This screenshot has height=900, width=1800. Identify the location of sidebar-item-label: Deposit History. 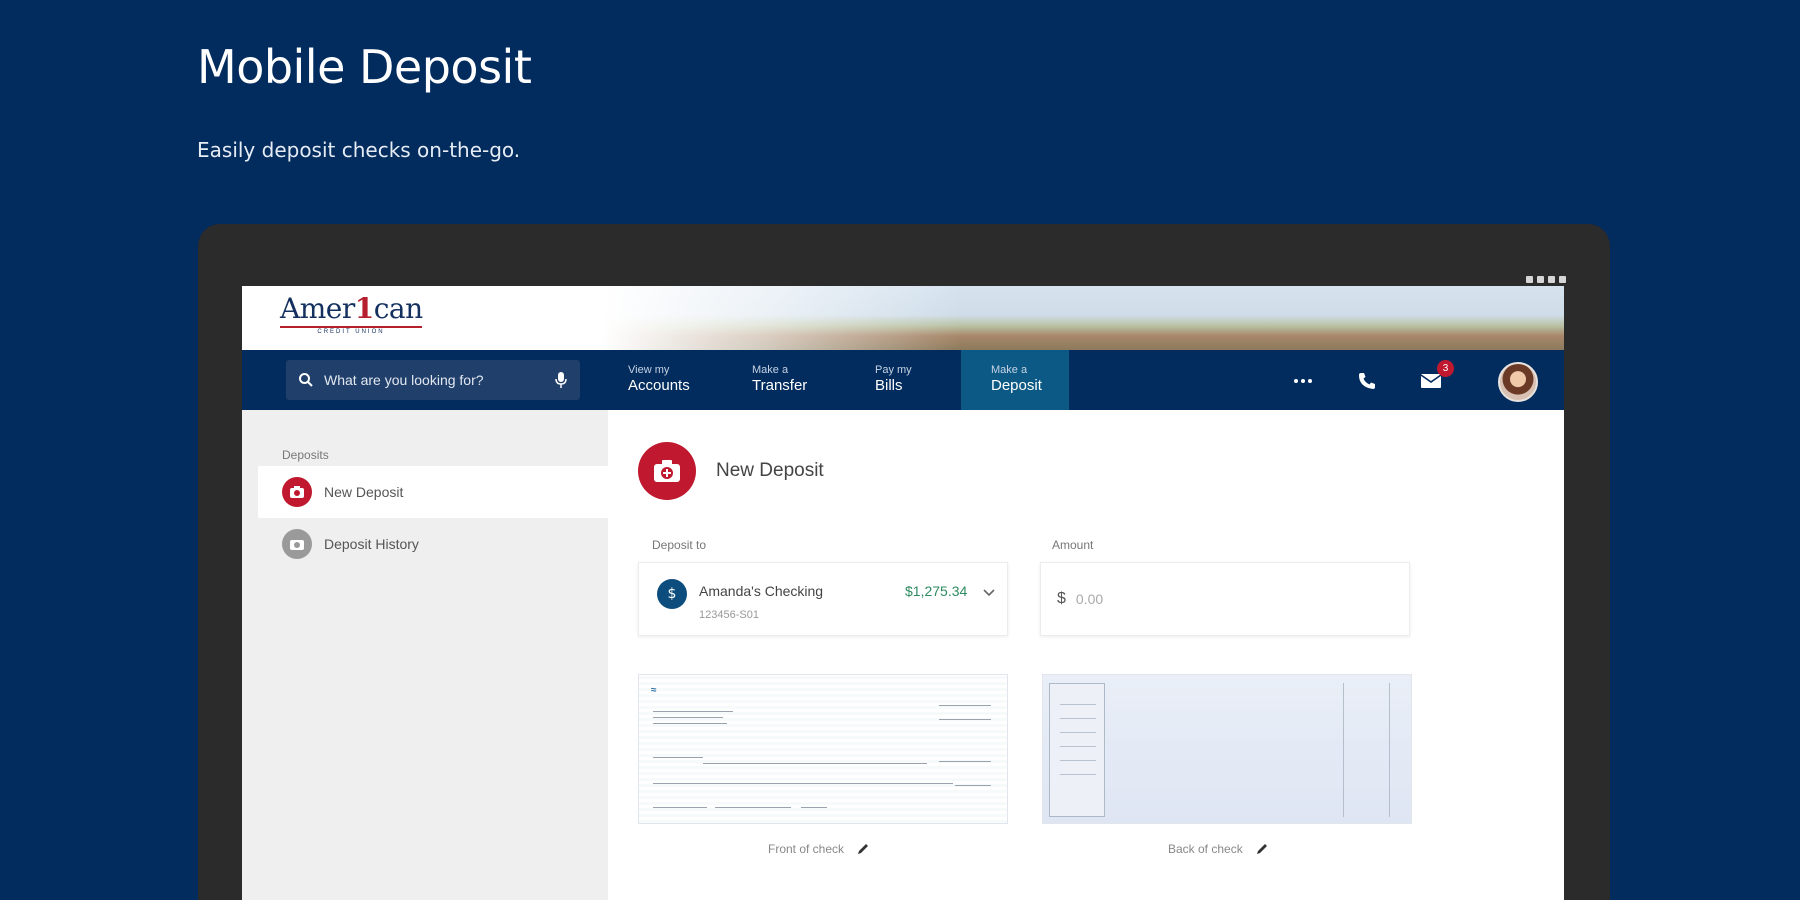
(371, 544).